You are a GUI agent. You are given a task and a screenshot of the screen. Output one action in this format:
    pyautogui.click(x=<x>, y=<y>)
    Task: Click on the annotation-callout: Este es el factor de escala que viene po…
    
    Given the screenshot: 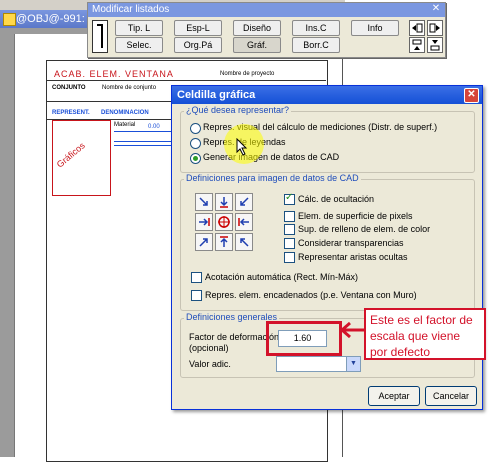 What is the action you would take?
    pyautogui.click(x=425, y=334)
    